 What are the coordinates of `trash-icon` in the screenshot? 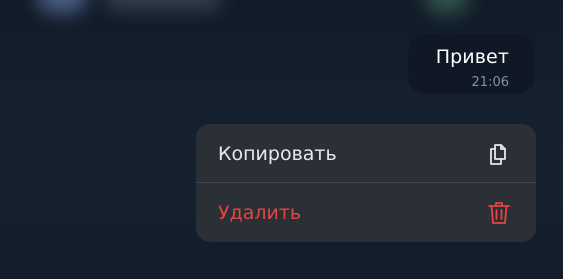 It's located at (499, 213).